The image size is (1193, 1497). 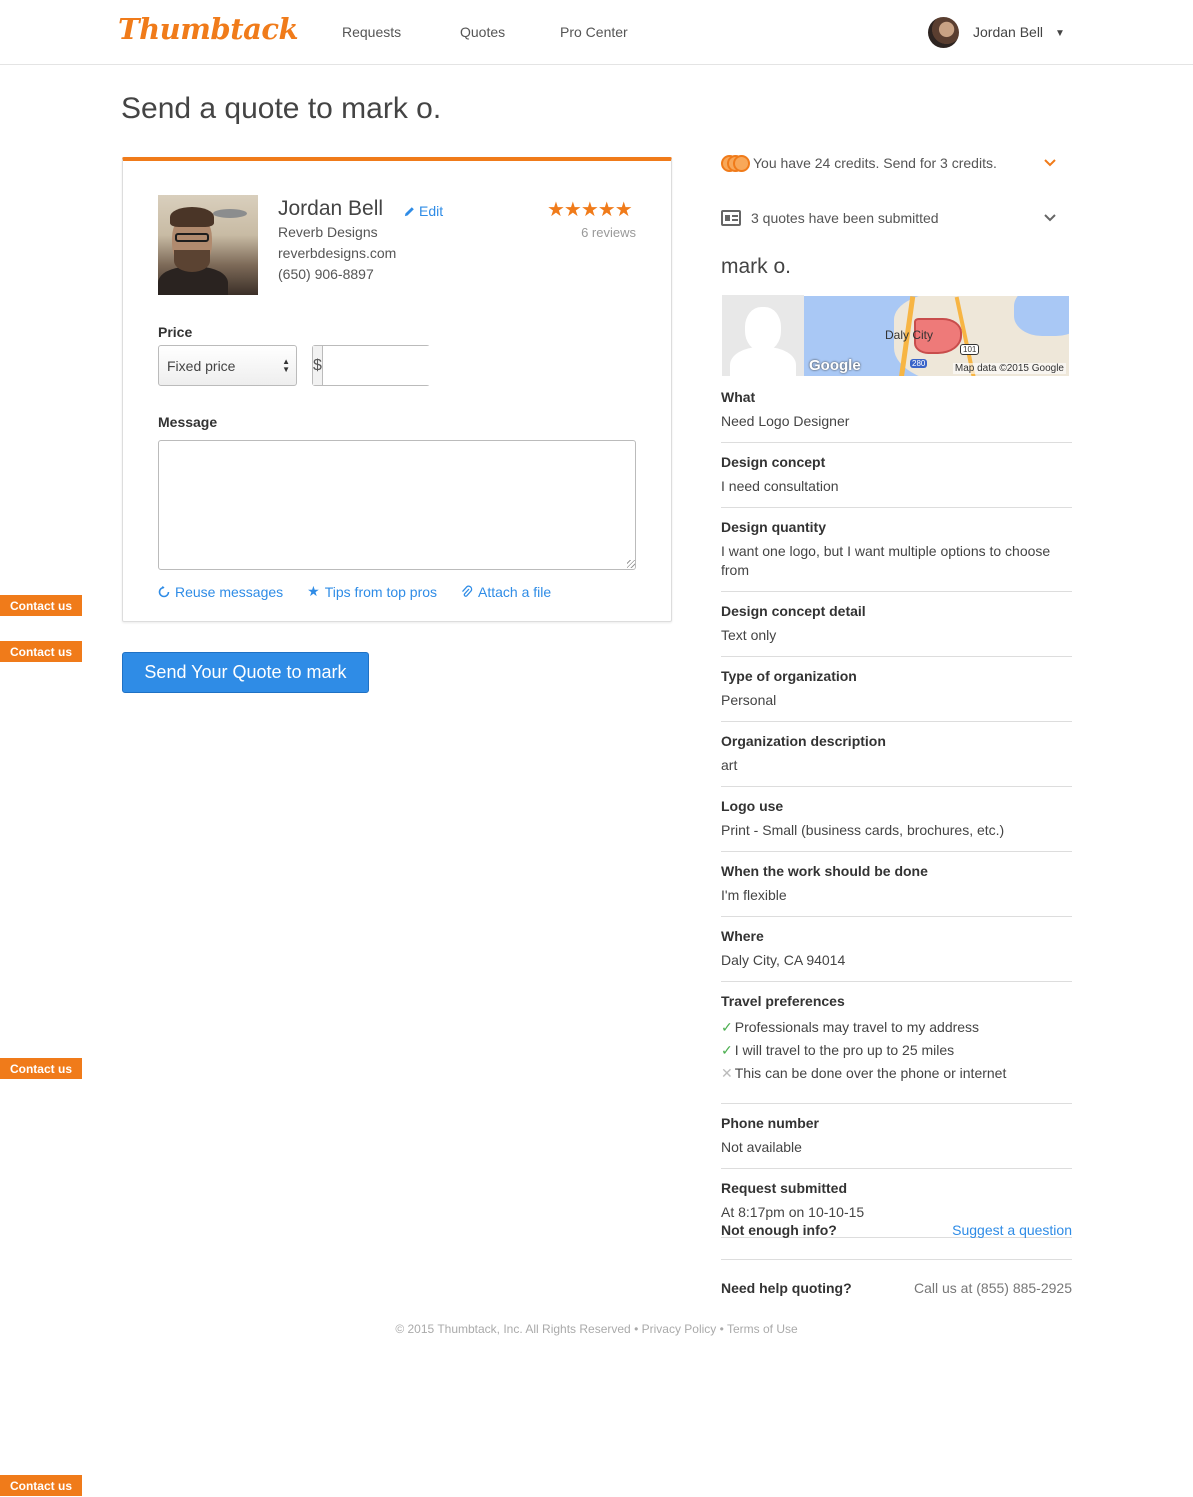 What do you see at coordinates (201, 366) in the screenshot?
I see `price-type-value: Fixed price` at bounding box center [201, 366].